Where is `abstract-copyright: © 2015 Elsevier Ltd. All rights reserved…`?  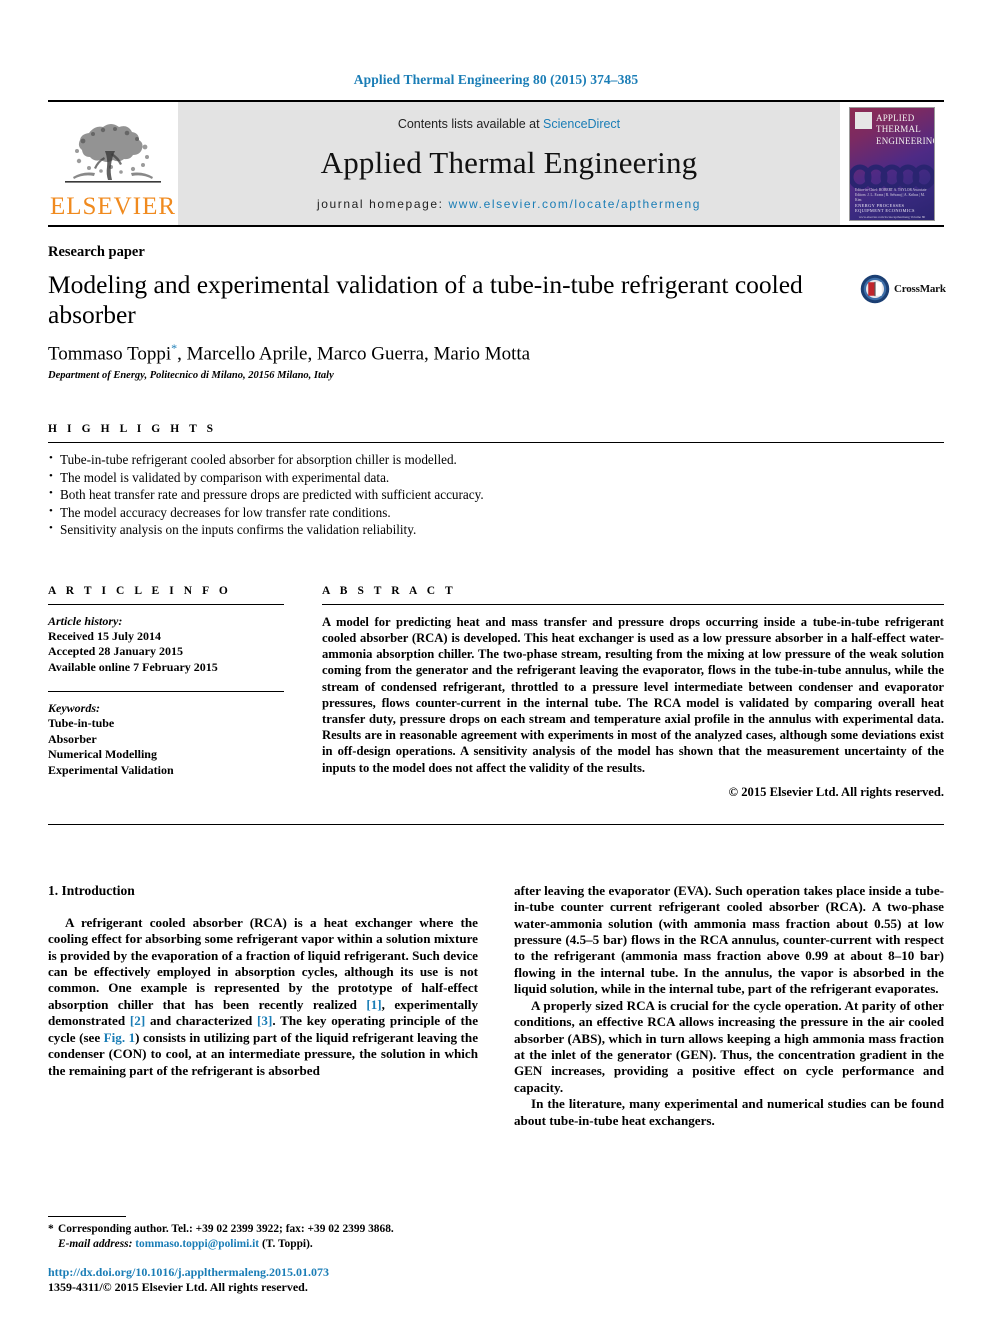
abstract-copyright: © 2015 Elsevier Ltd. All rights reserved… is located at coordinates (836, 791).